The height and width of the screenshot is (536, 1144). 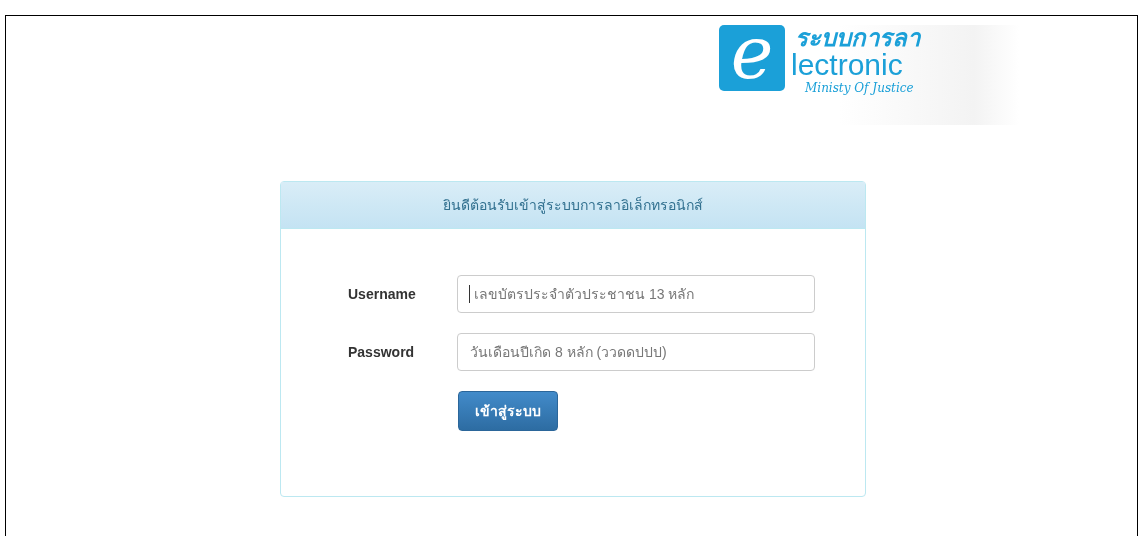 I want to click on input-field: วันเดือนปีเกิด 8 หลัก (ววดดปปป), so click(x=636, y=352).